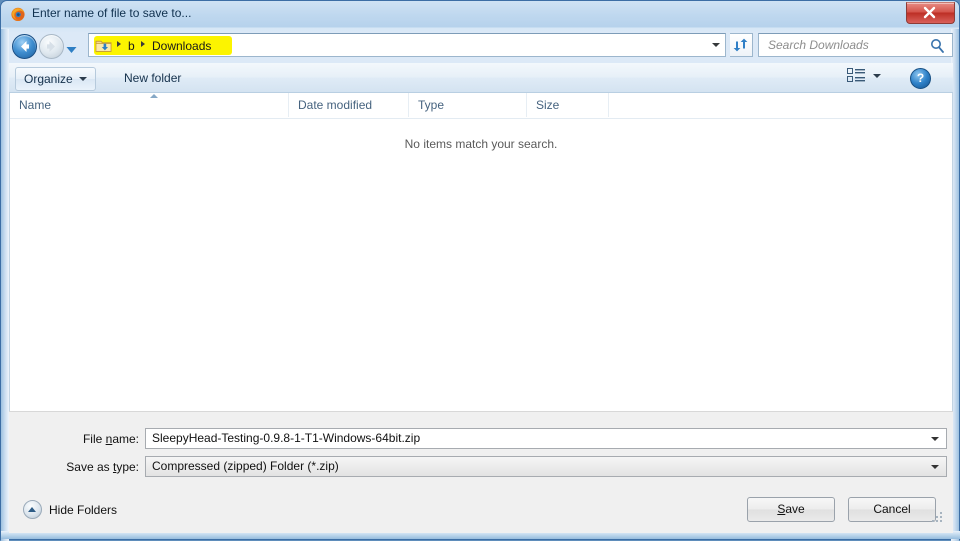  I want to click on save-as-type-select: Compressed (zipped) Folder (*.zip), so click(546, 466).